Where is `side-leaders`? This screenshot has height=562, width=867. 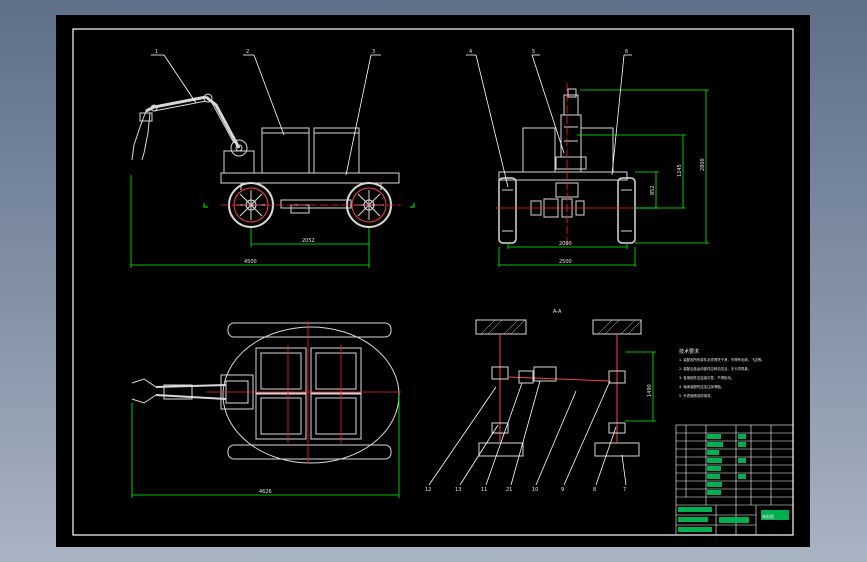 side-leaders is located at coordinates (266, 115).